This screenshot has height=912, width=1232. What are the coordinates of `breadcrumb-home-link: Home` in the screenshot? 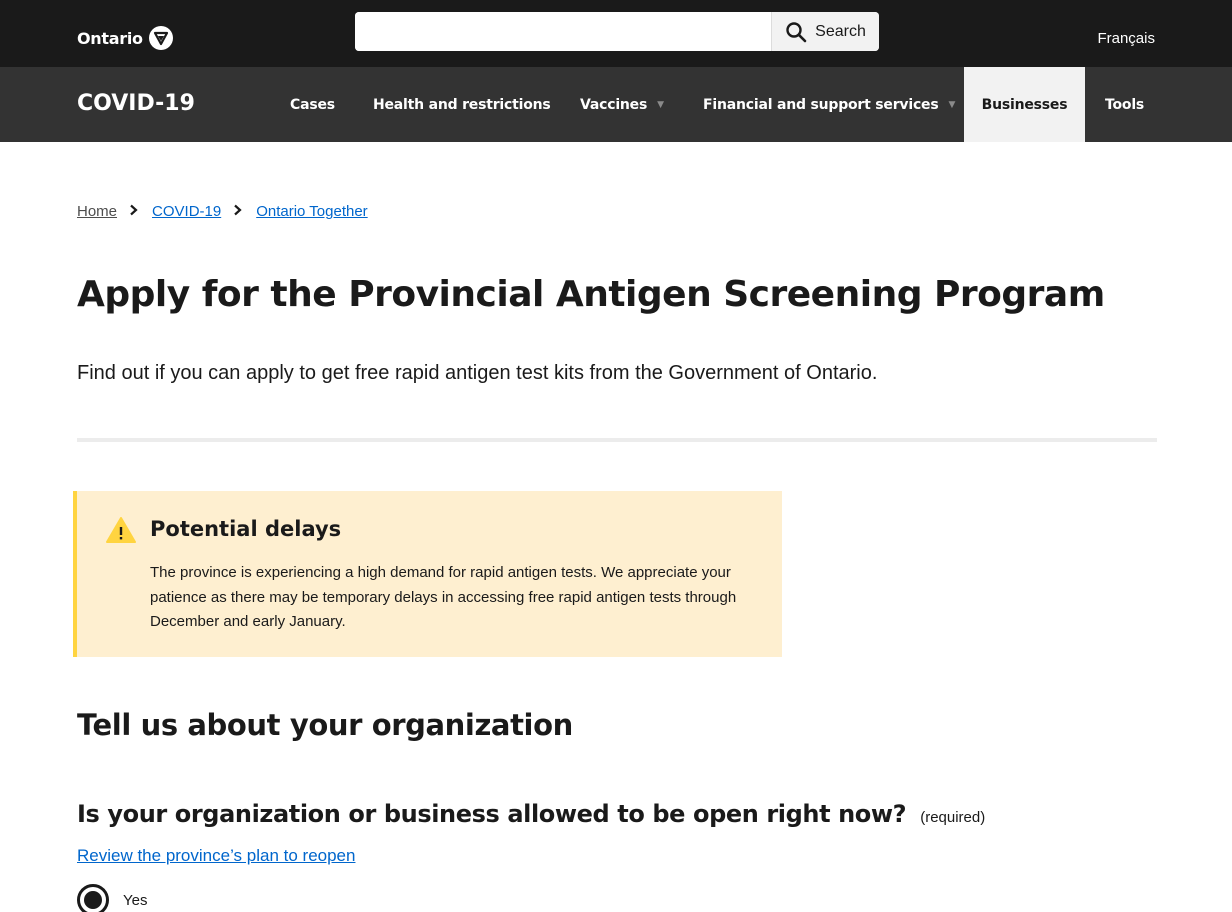 It's located at (97, 211).